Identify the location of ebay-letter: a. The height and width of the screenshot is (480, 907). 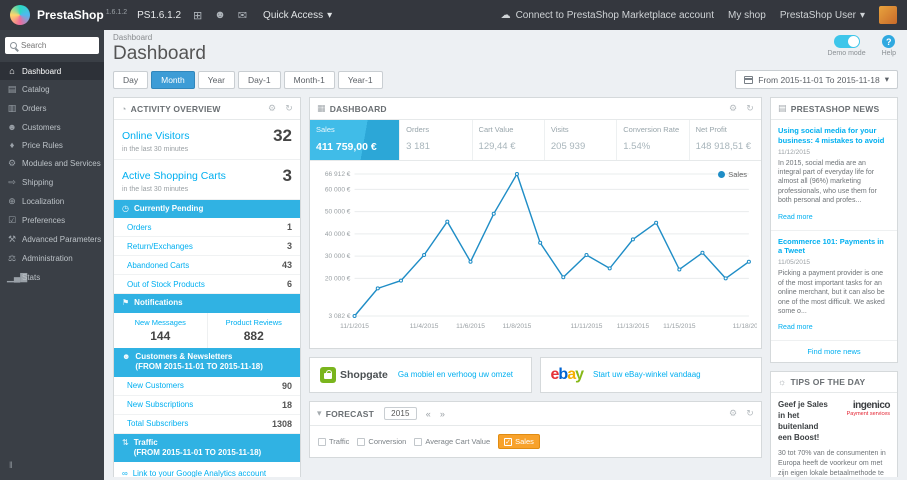
(571, 374).